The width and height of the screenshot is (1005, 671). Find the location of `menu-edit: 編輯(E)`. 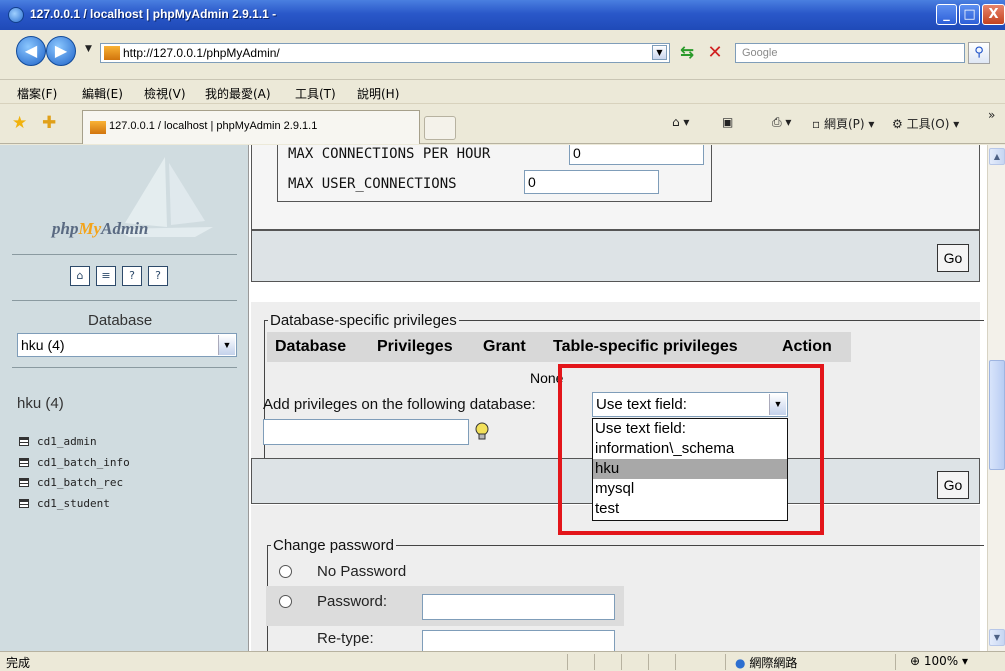

menu-edit: 編輯(E) is located at coordinates (102, 93).